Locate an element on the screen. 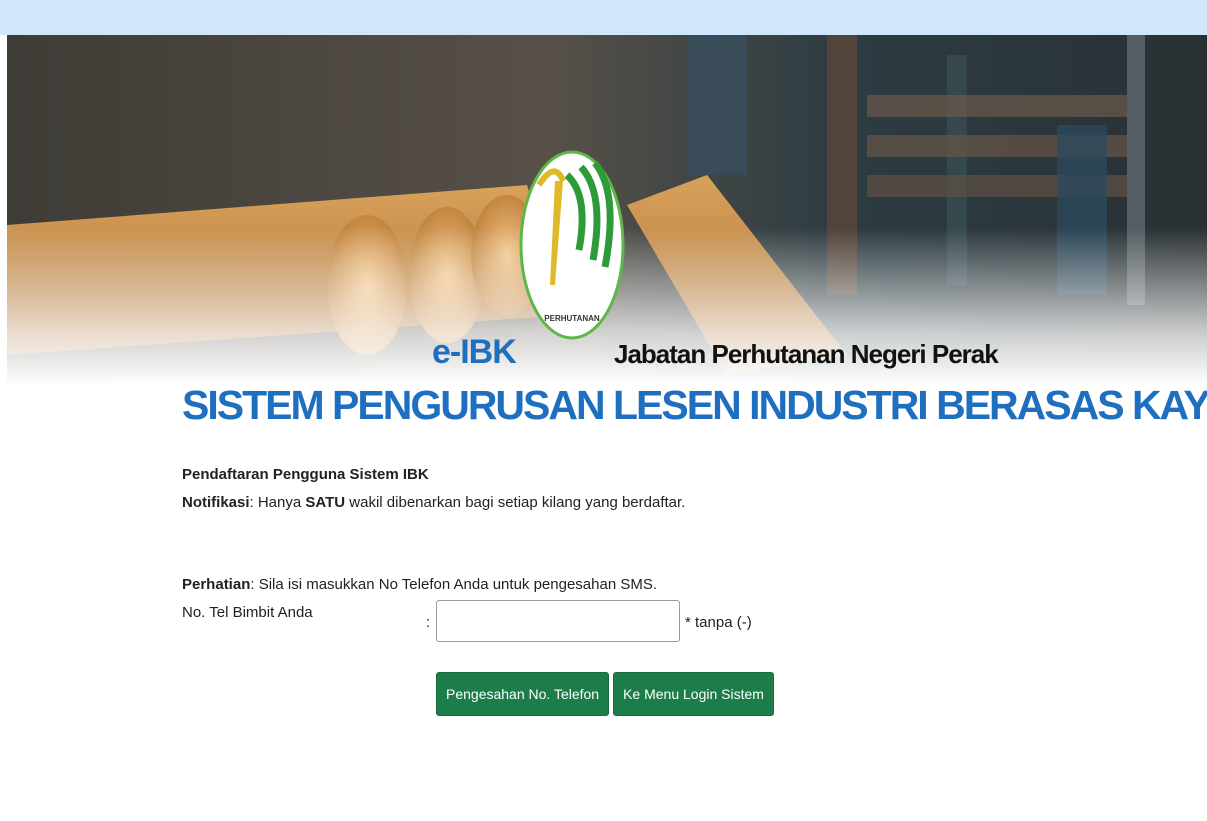 This screenshot has height=821, width=1207. top-bar is located at coordinates (603, 17).